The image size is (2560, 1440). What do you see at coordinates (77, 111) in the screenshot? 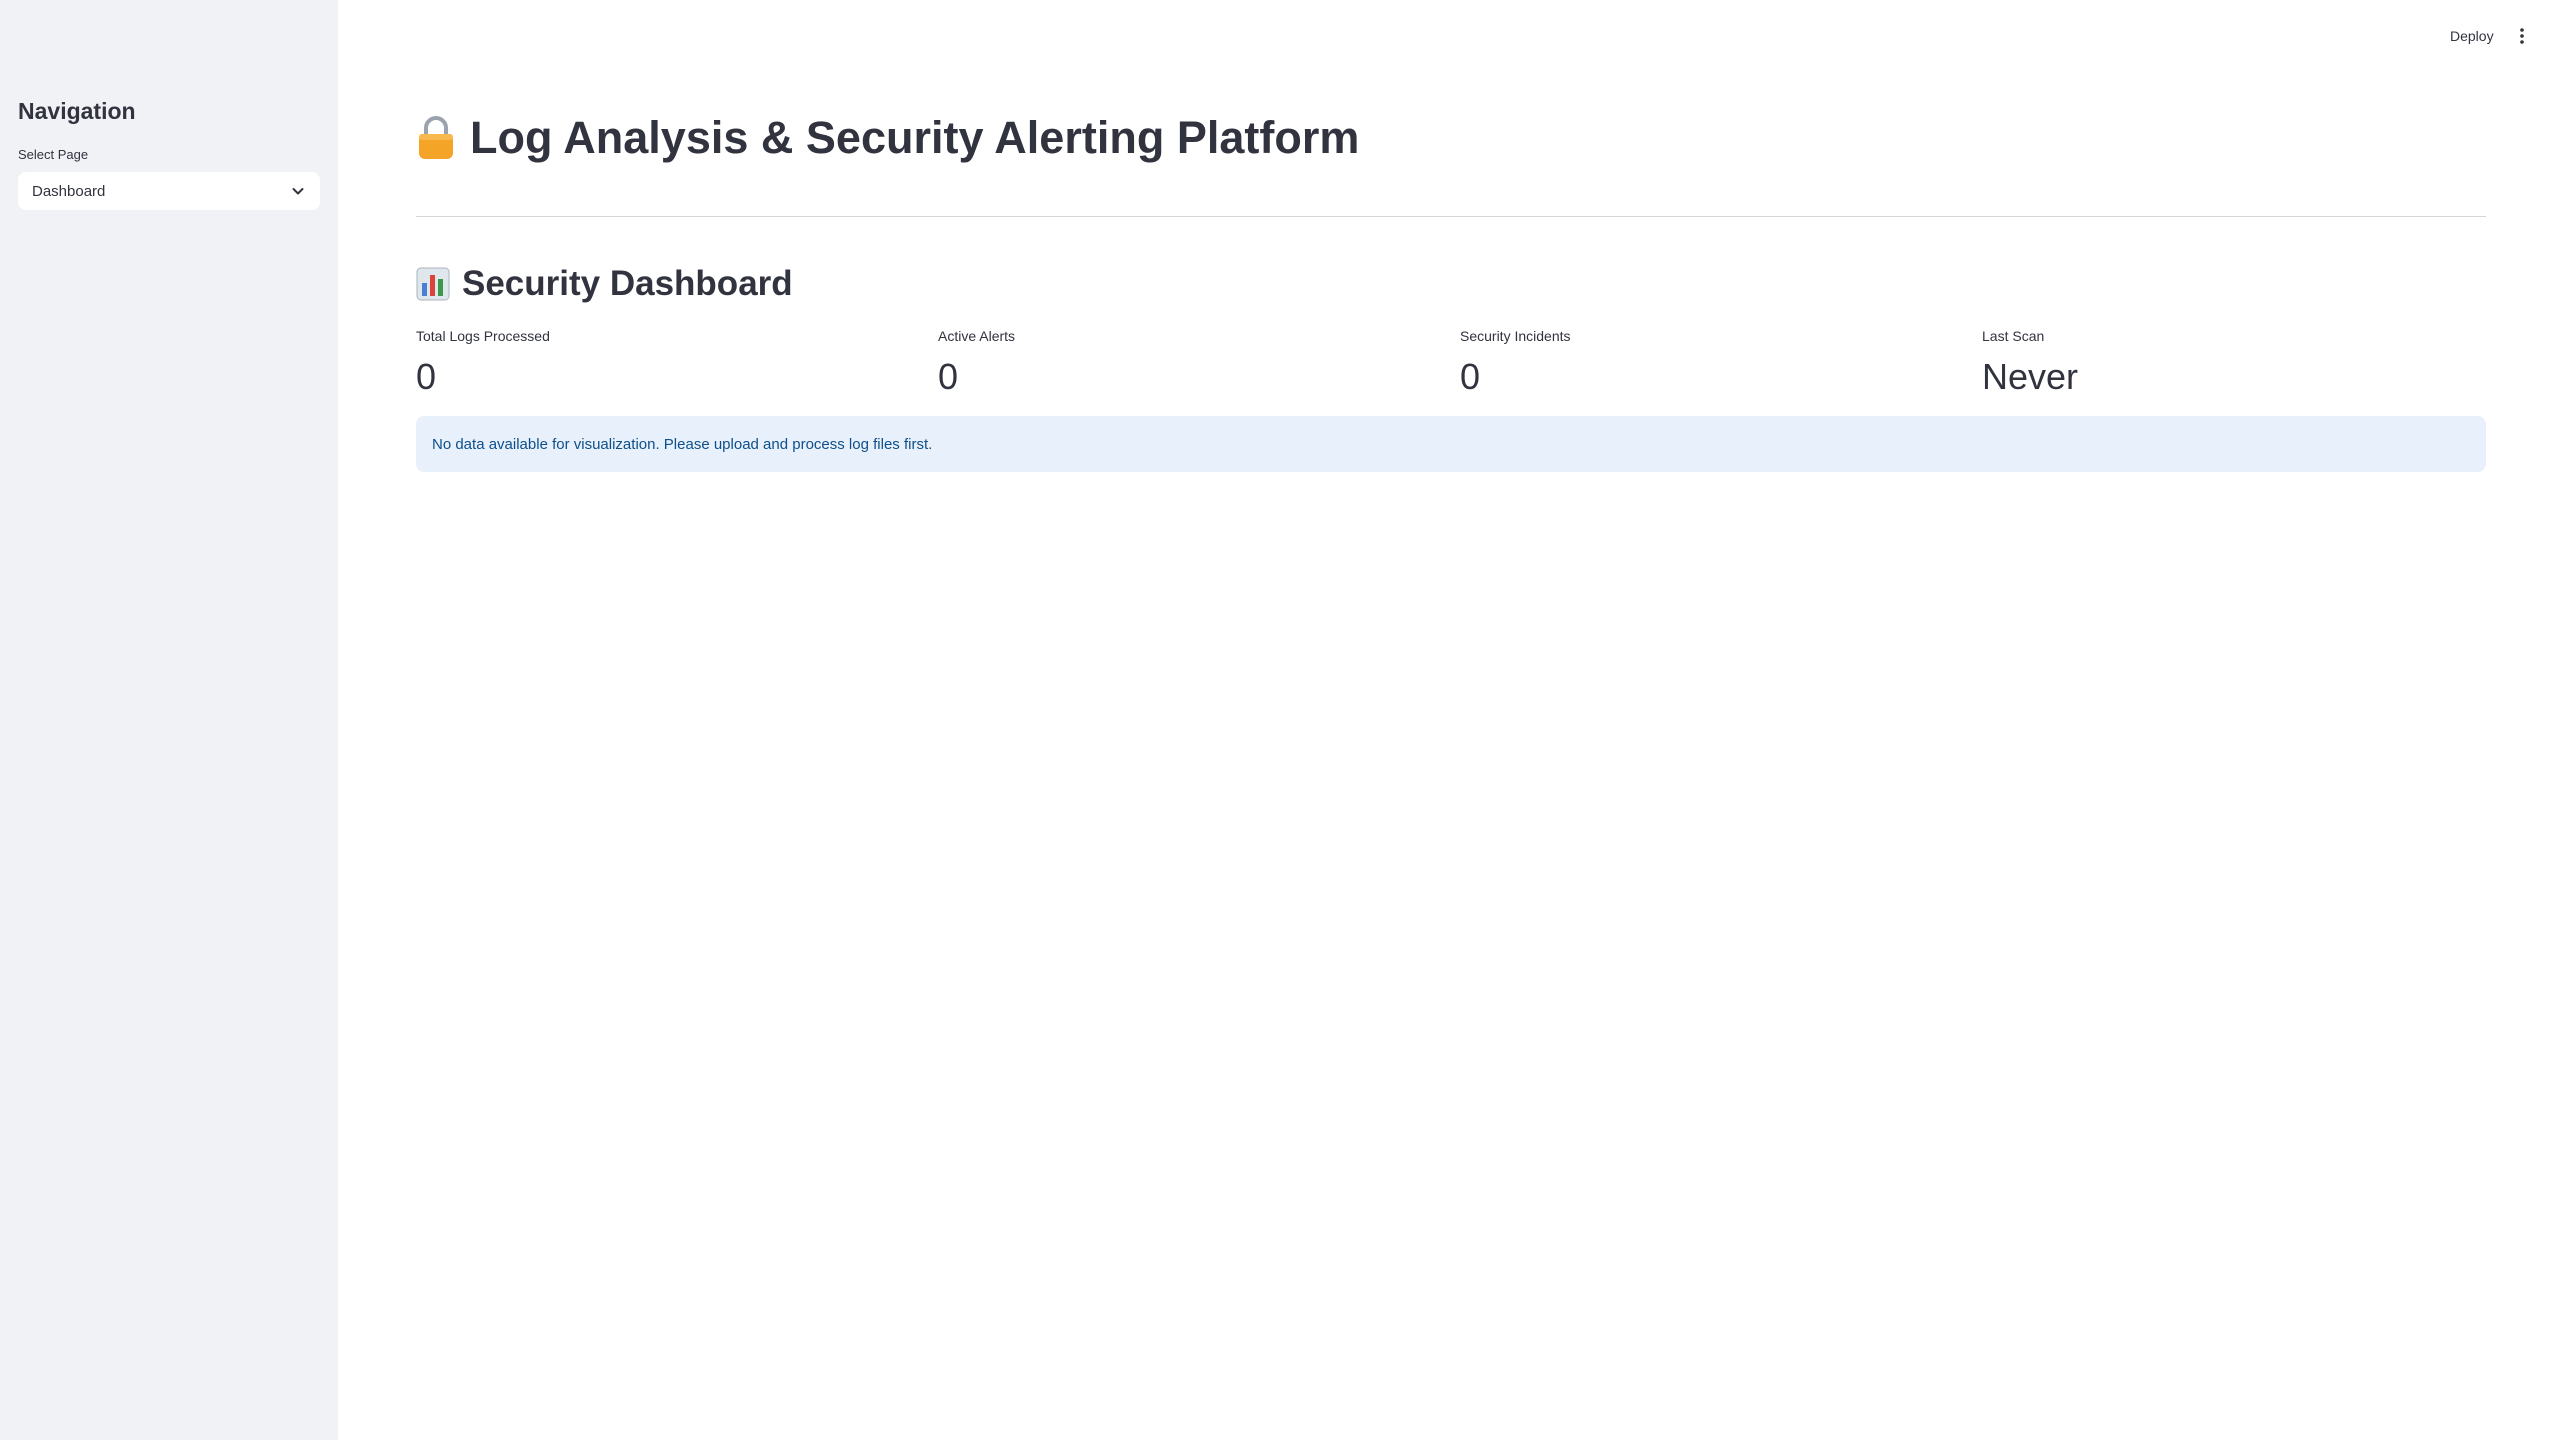
I see `sidebar-title: Navigation` at bounding box center [77, 111].